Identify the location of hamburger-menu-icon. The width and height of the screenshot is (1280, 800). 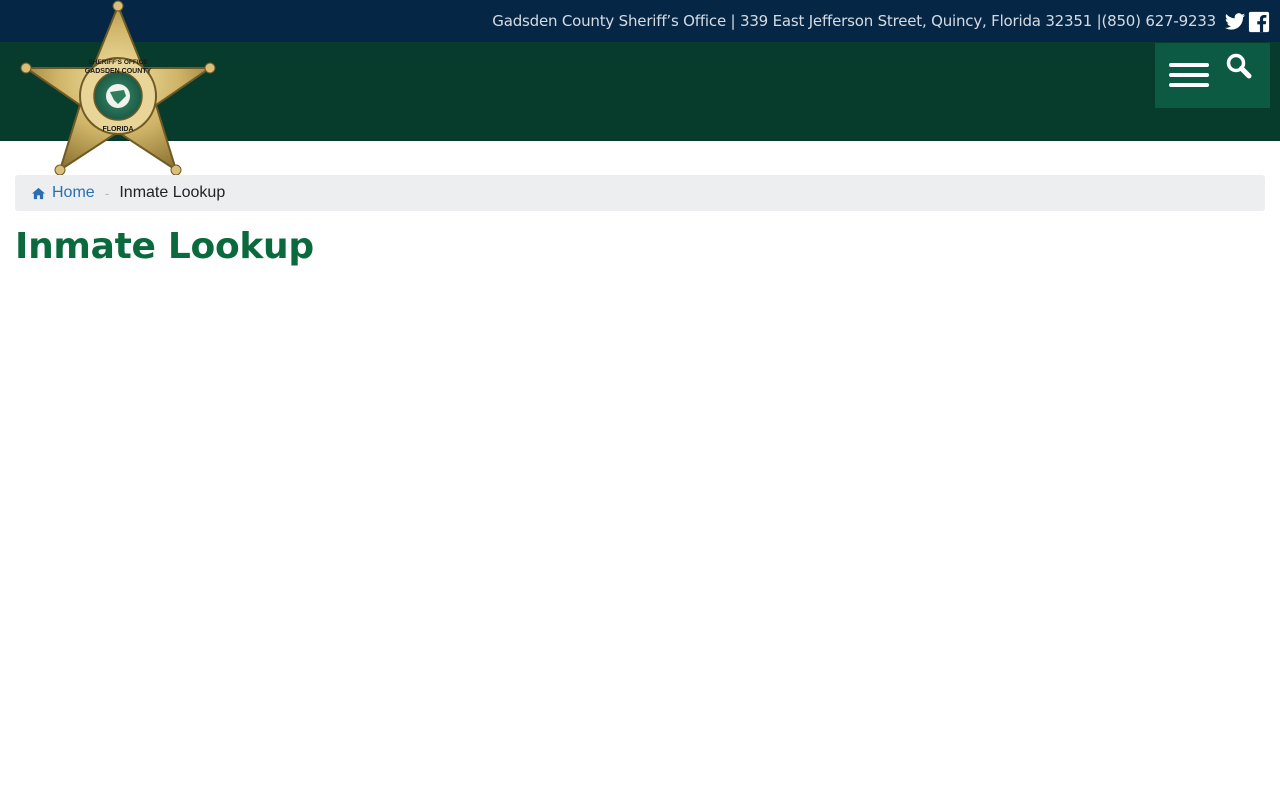
(1189, 76).